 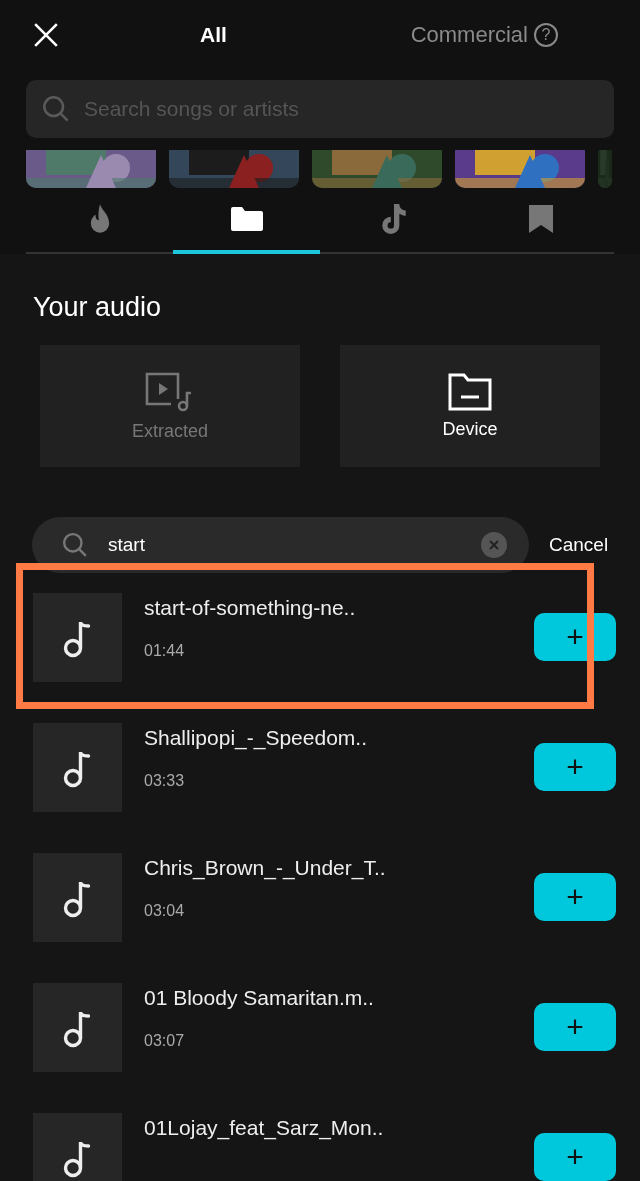 I want to click on track-title: Shallipopi_-_Speedom.., so click(x=294, y=738).